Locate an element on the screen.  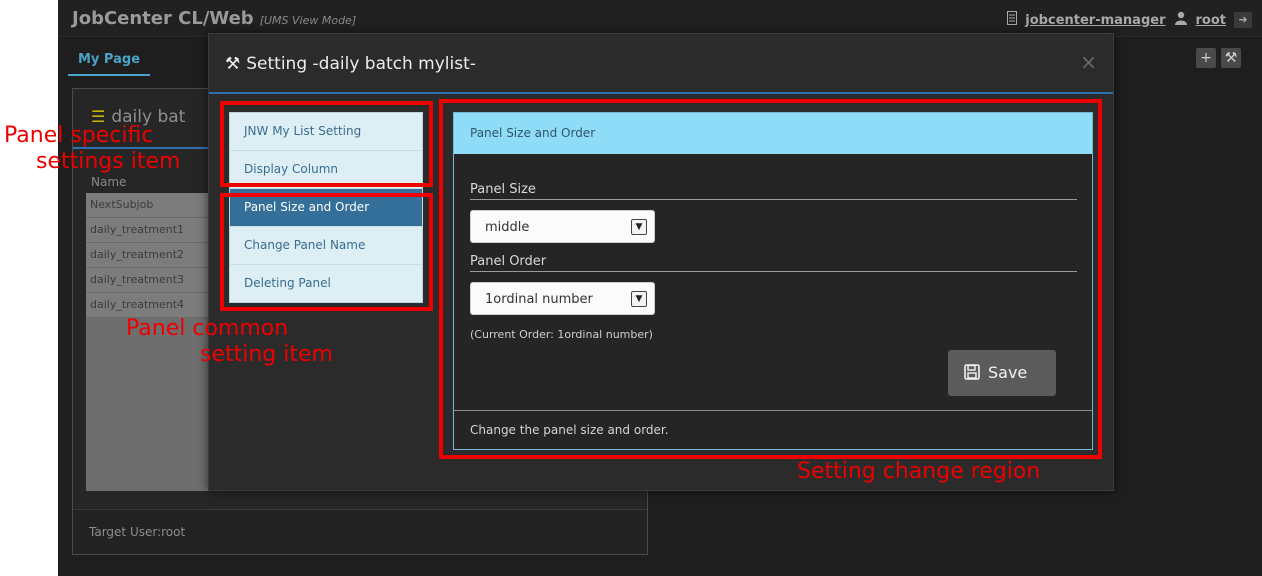
user-link: root is located at coordinates (1211, 20).